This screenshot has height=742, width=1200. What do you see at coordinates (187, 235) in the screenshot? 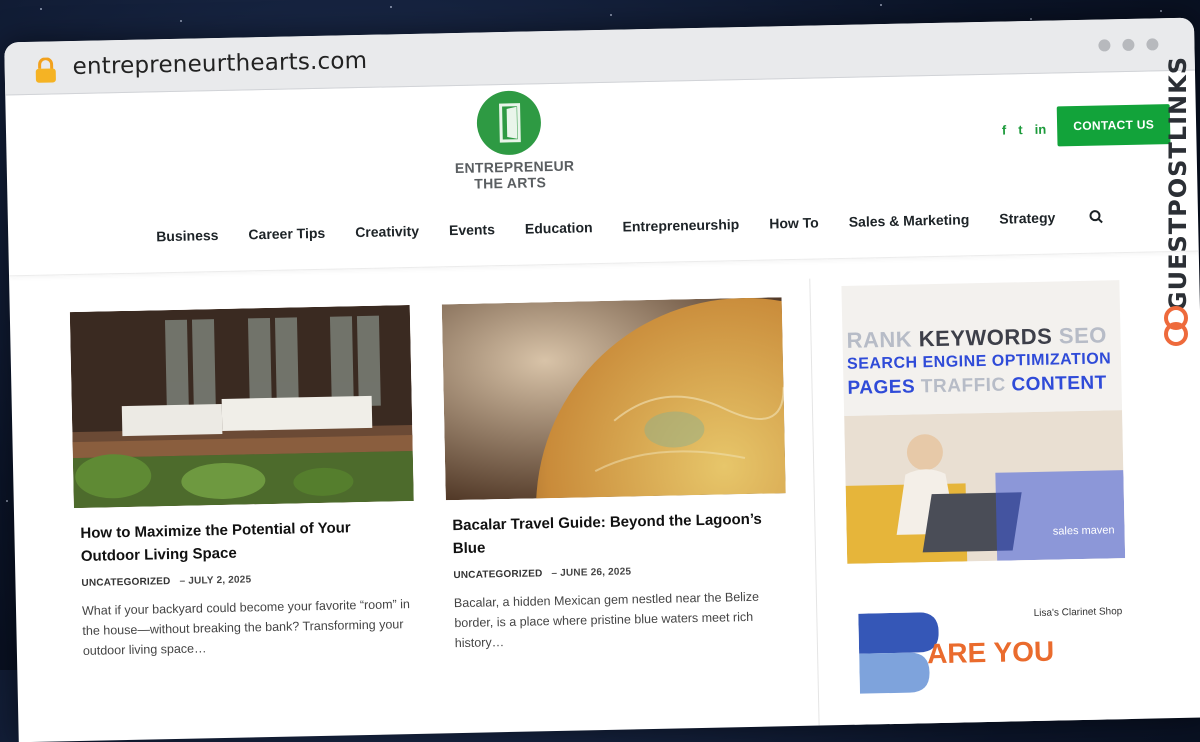
I see `nav-item-business: Business` at bounding box center [187, 235].